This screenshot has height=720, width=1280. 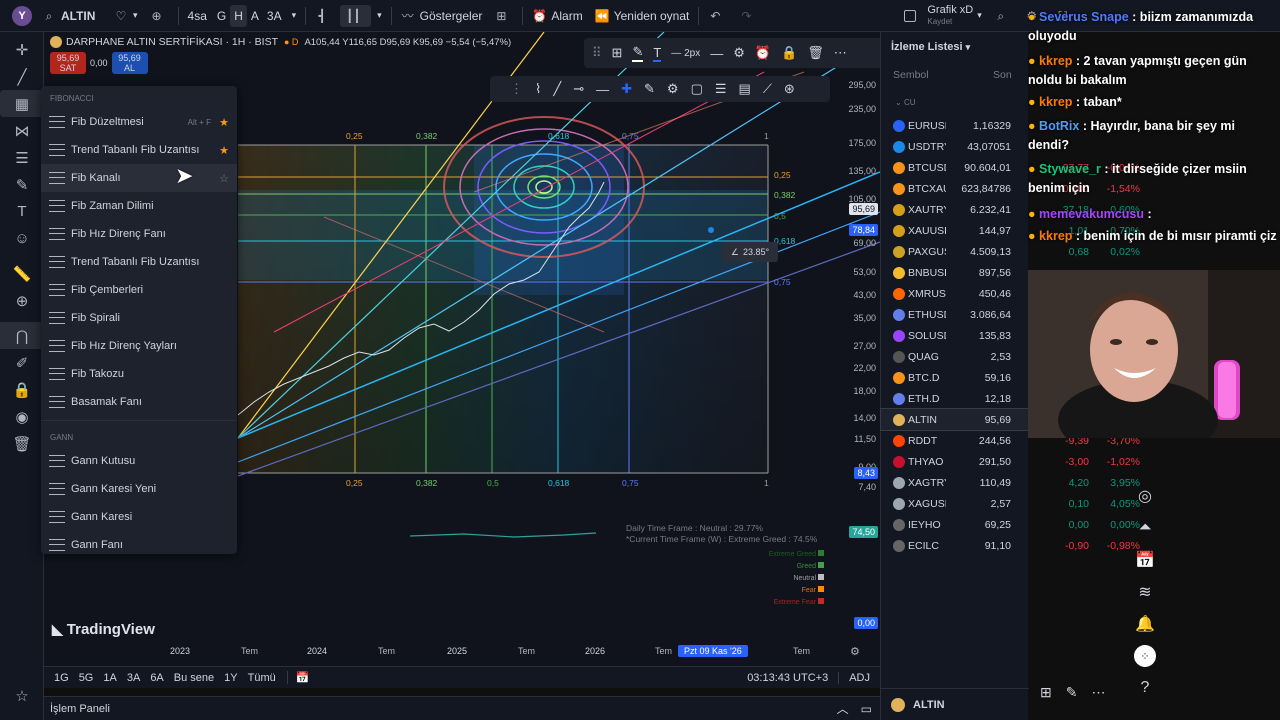 What do you see at coordinates (22, 76) in the screenshot?
I see `trendline-tool: ╱` at bounding box center [22, 76].